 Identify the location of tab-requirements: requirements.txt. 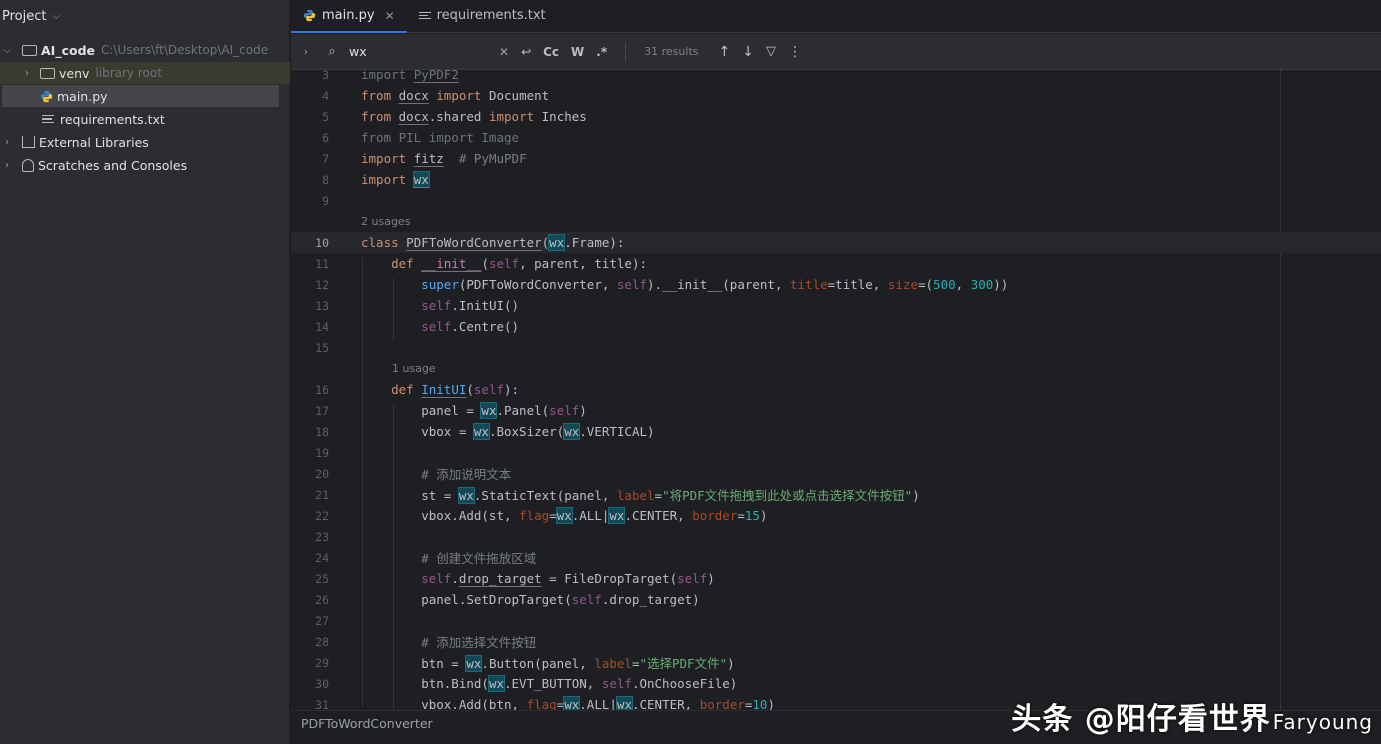
(482, 16).